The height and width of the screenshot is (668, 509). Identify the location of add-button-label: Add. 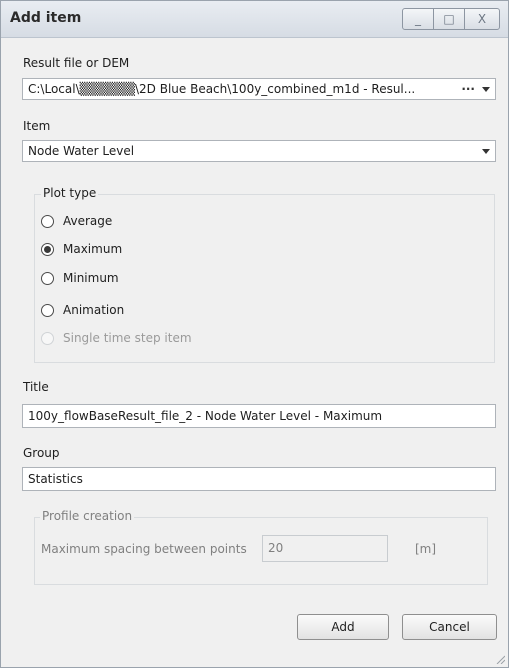
(343, 627).